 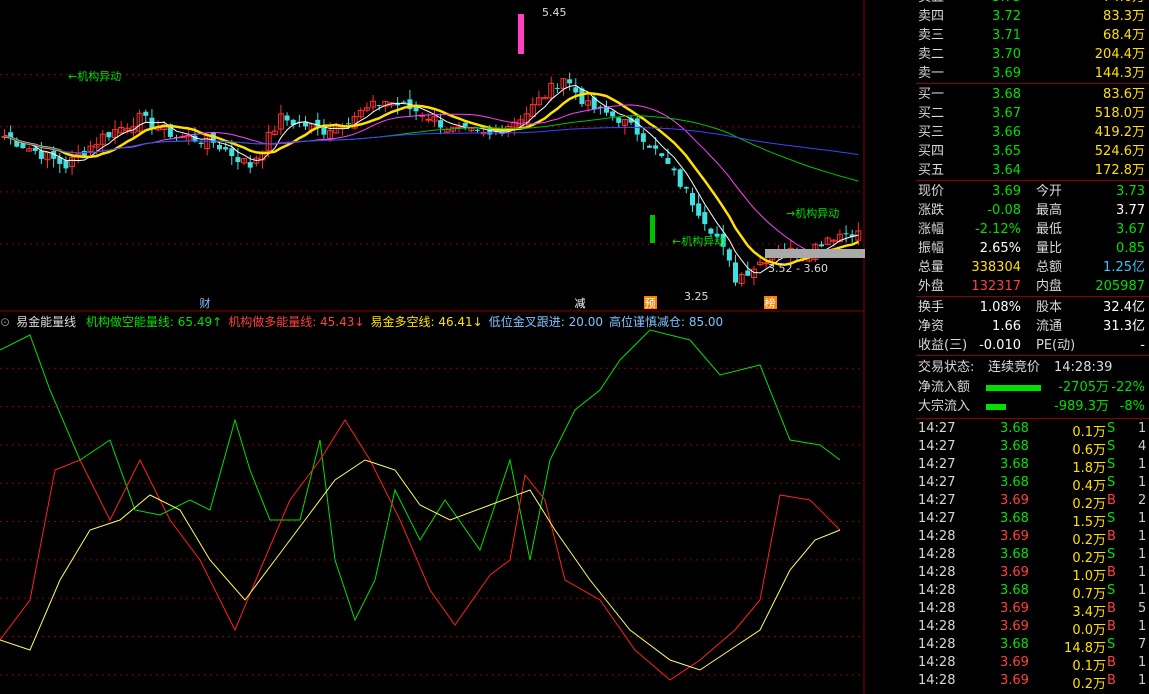 What do you see at coordinates (1032, 132) in the screenshot?
I see `bid-row: 买三 3.66 419.2万` at bounding box center [1032, 132].